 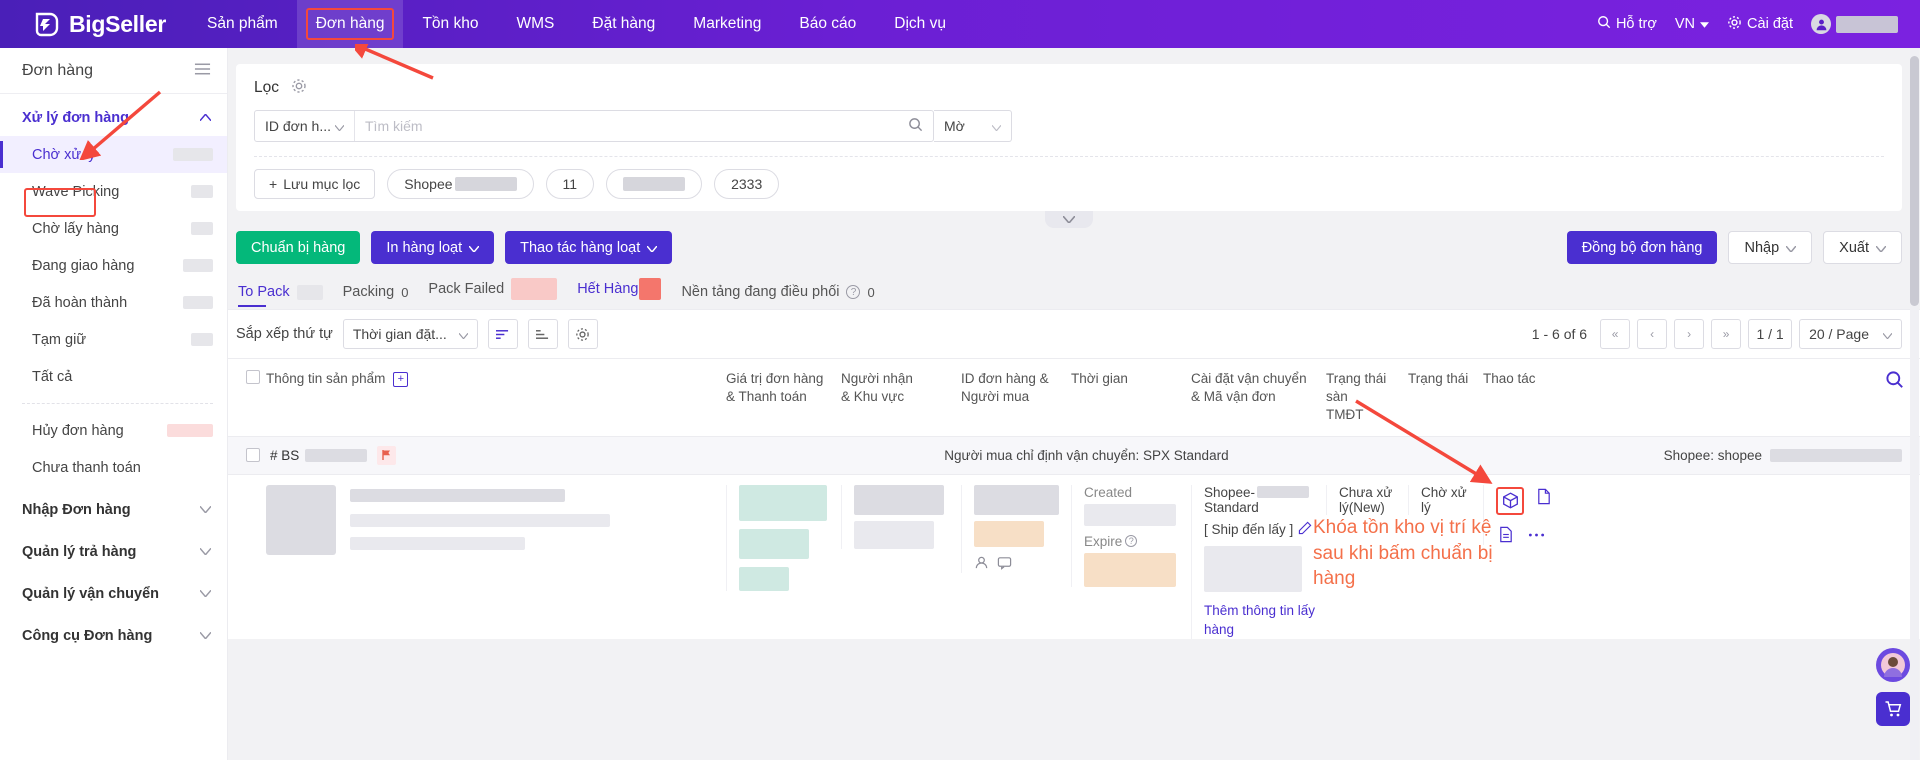 I want to click on sidebar-group-cong-cu-don-hang: Công cụ Đơn hàng, so click(x=113, y=633).